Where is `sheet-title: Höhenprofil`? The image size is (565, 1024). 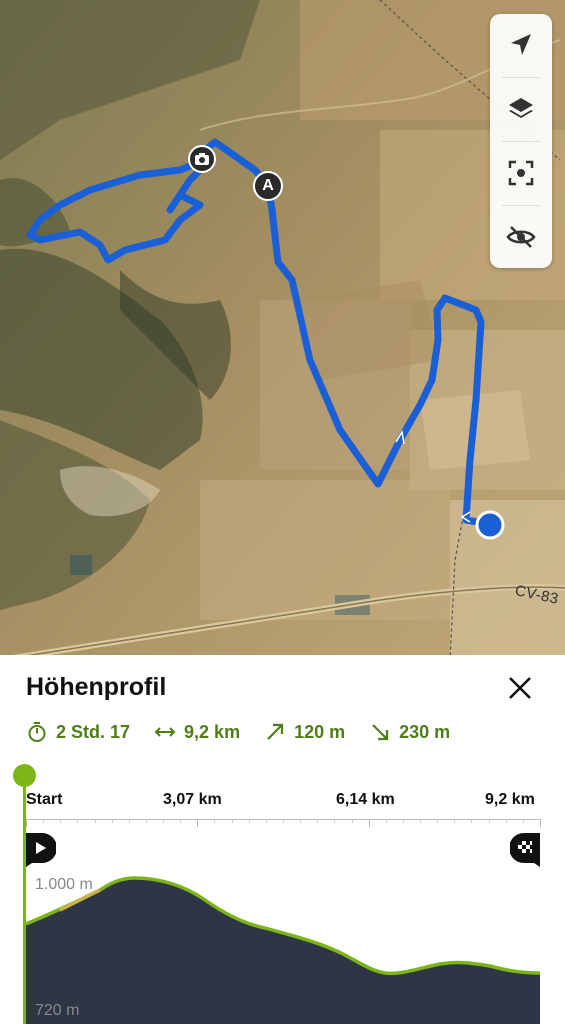 sheet-title: Höhenprofil is located at coordinates (96, 687).